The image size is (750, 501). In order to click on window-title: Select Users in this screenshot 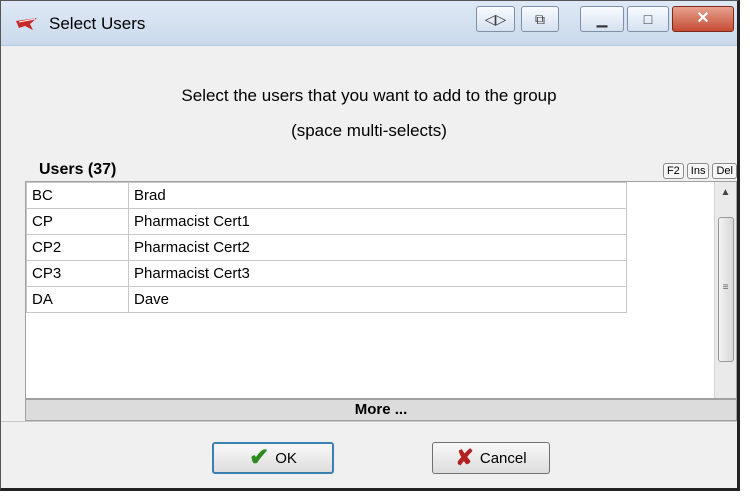, I will do `click(97, 23)`.